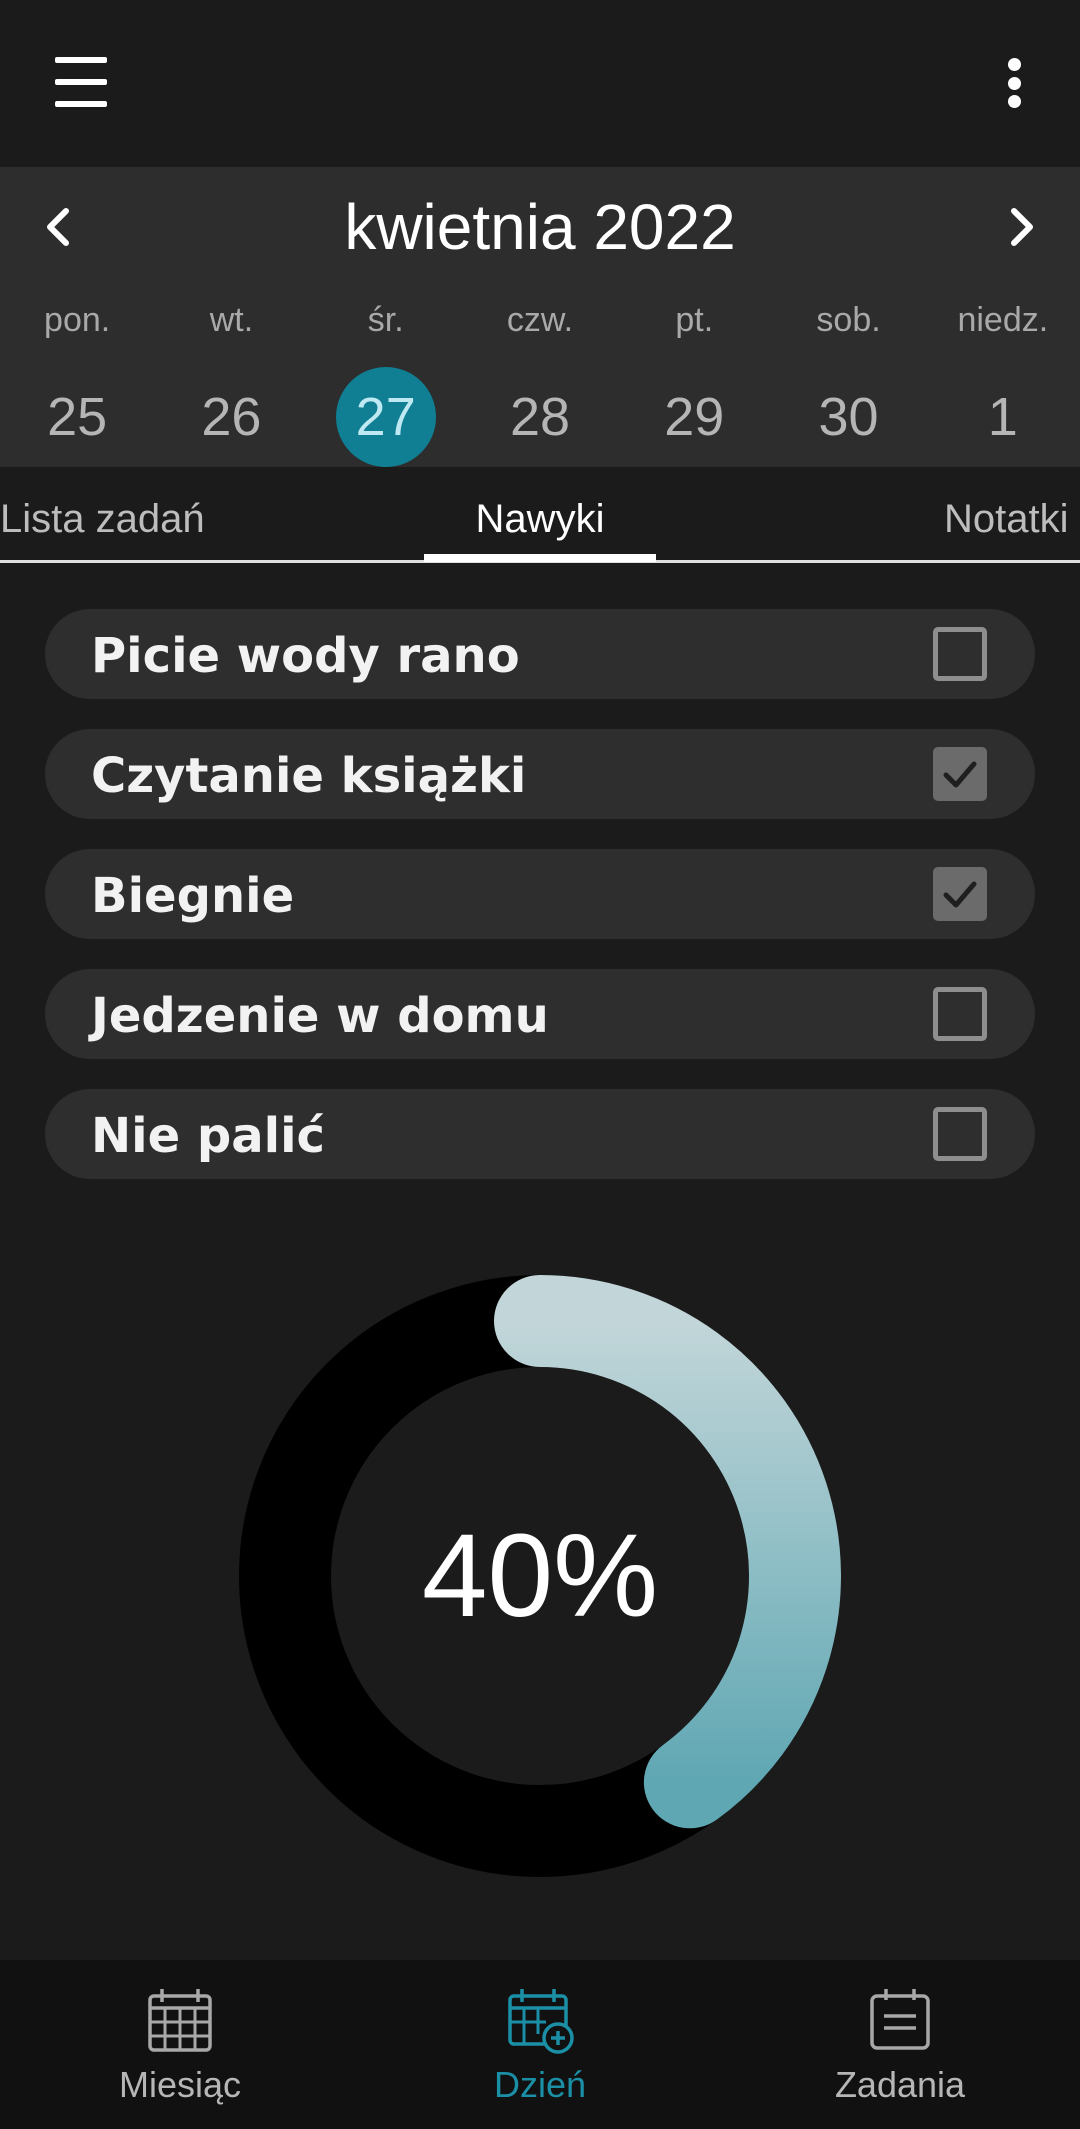  What do you see at coordinates (305, 656) in the screenshot?
I see `habit-label: Picie wody rano` at bounding box center [305, 656].